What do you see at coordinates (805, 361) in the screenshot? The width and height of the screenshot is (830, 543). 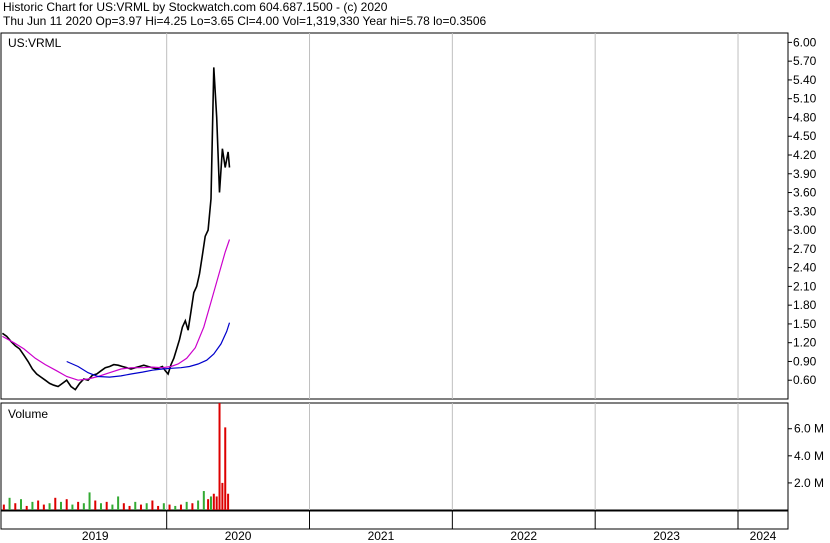 I see `price-tick-label: 0.90` at bounding box center [805, 361].